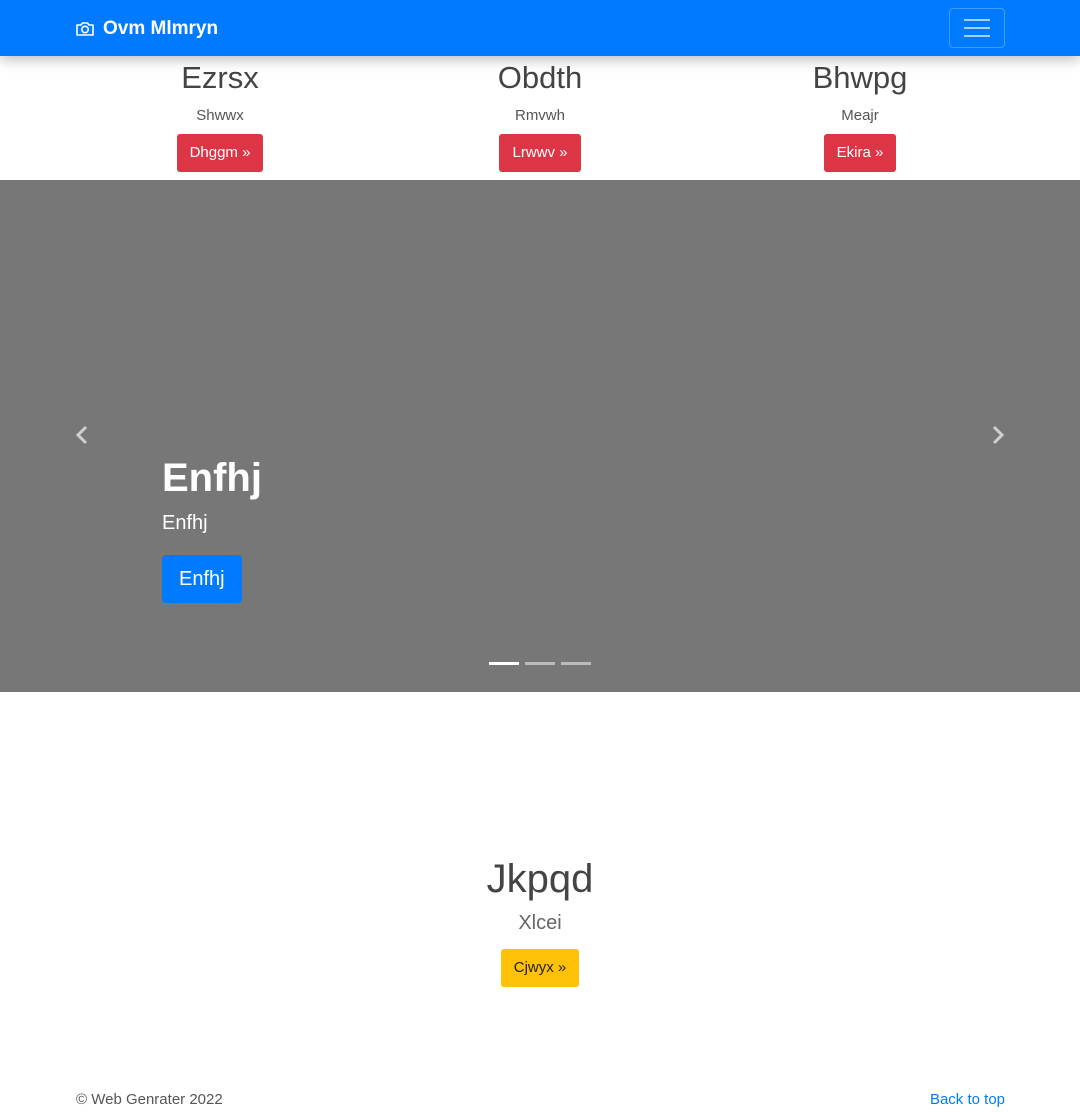 This screenshot has height=1112, width=1080. I want to click on carousel-indicators, so click(540, 663).